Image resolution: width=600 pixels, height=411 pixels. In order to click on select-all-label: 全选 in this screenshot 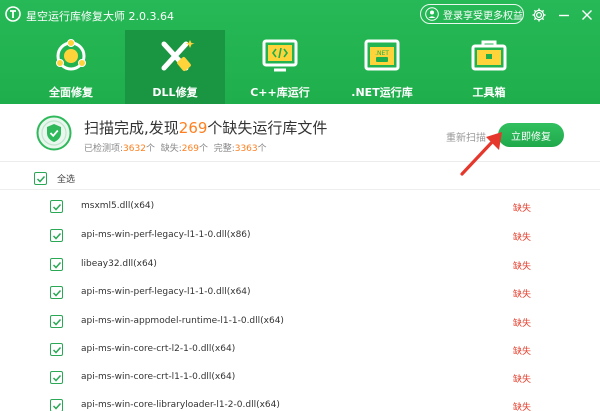, I will do `click(66, 180)`.